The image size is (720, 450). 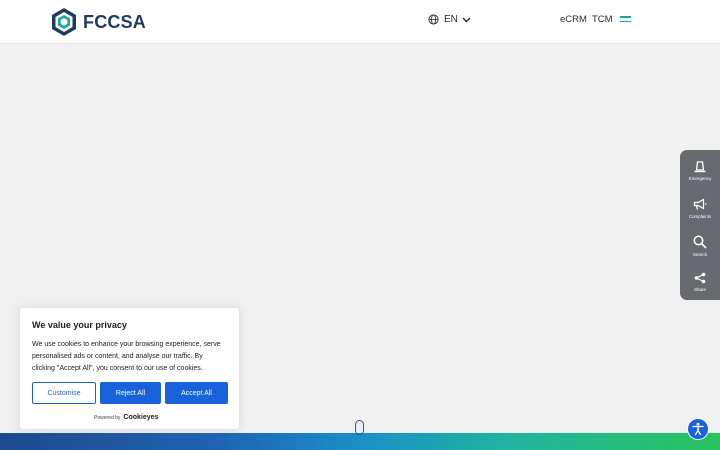 I want to click on side-item-complaints: Complaints, so click(x=700, y=208).